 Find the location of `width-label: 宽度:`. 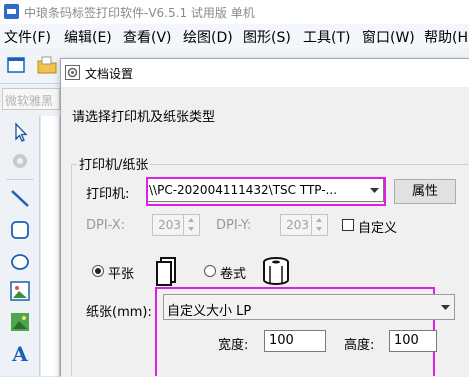

width-label: 宽度: is located at coordinates (233, 345).